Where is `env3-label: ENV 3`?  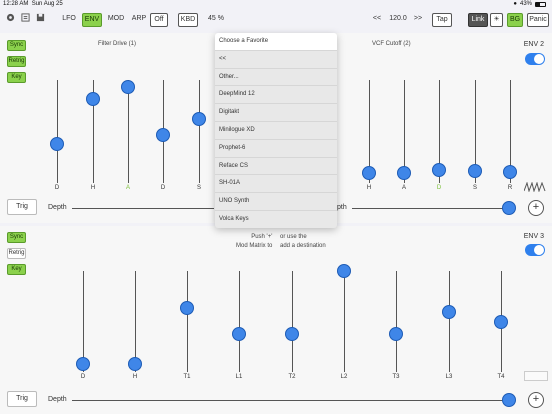 env3-label: ENV 3 is located at coordinates (533, 236).